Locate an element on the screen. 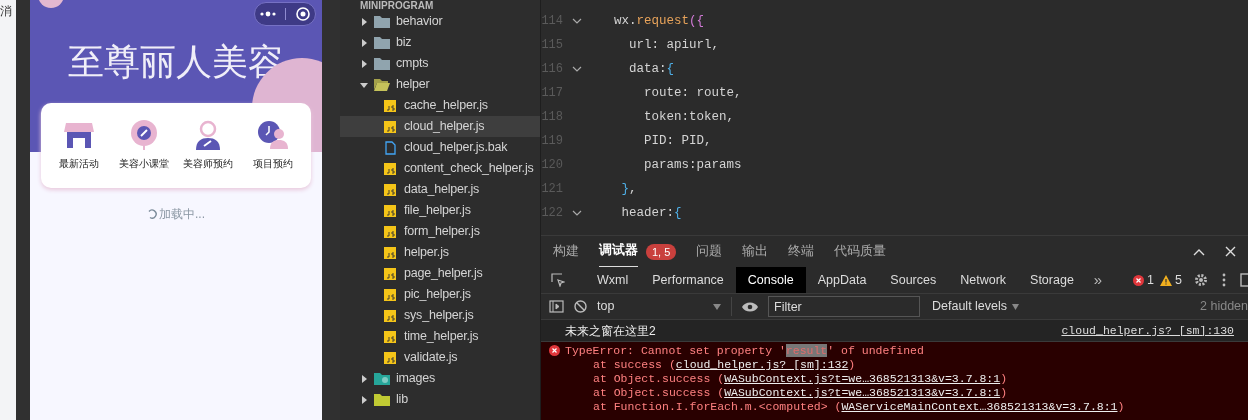 The height and width of the screenshot is (420, 1248). menu-item: 最新活动 is located at coordinates (79, 145).